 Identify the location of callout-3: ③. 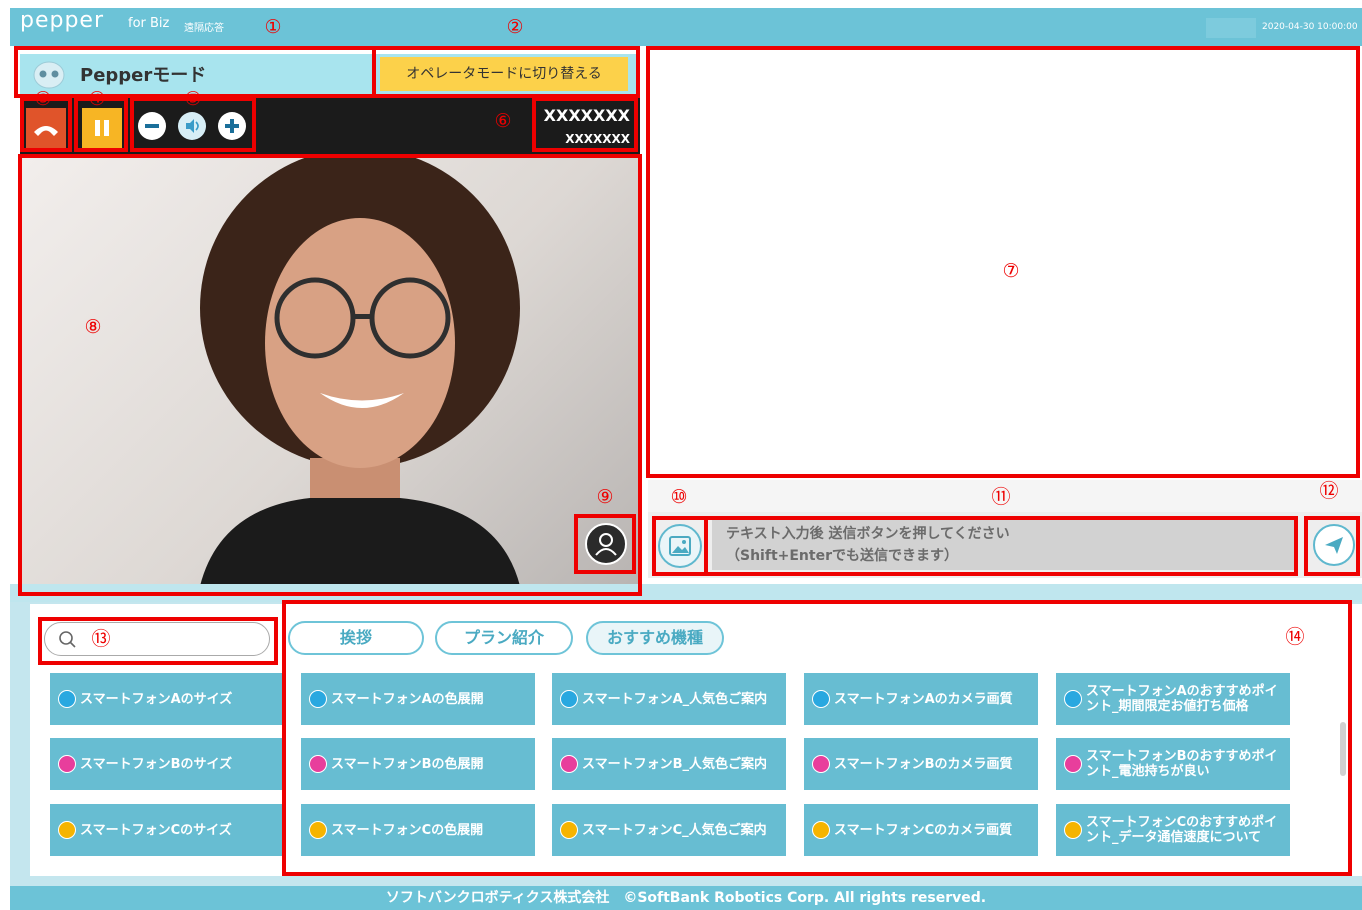
(43, 99).